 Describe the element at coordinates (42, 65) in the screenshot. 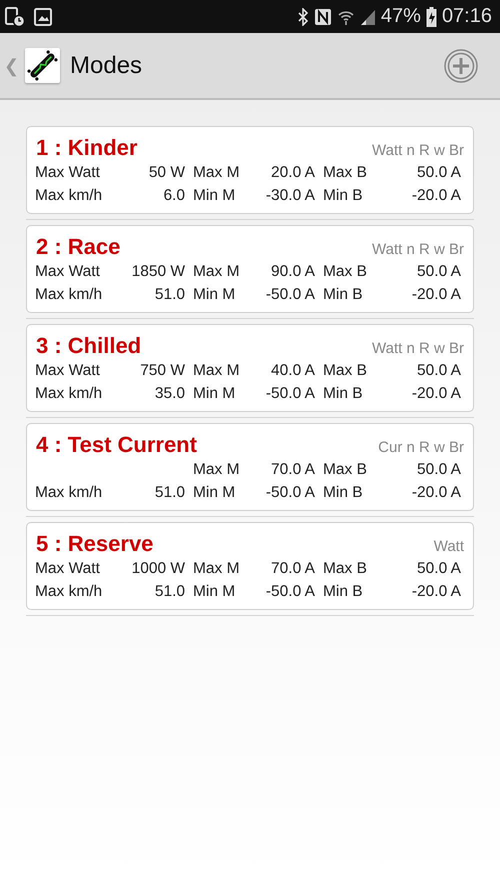

I see `skateboard-icon` at that location.